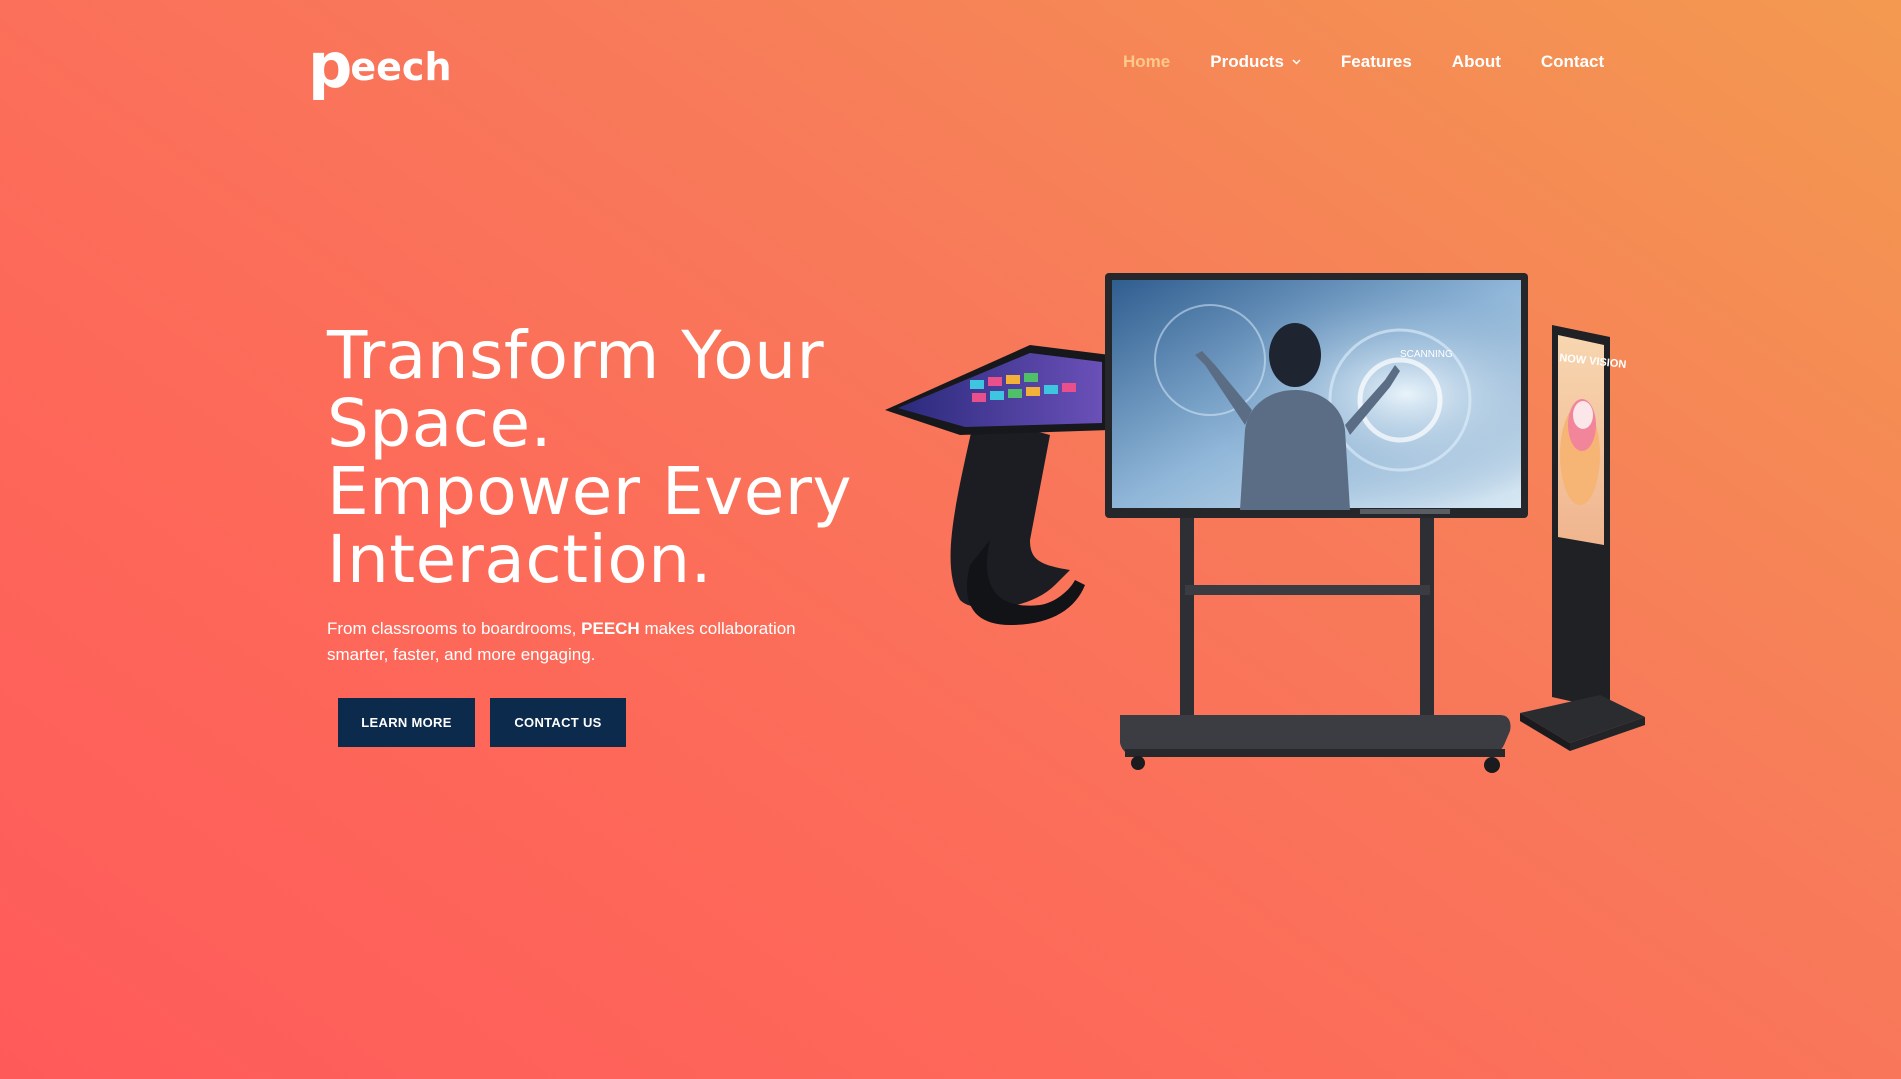 The image size is (1901, 1079). Describe the element at coordinates (330, 65) in the screenshot. I see `logo-letter-p: p` at that location.